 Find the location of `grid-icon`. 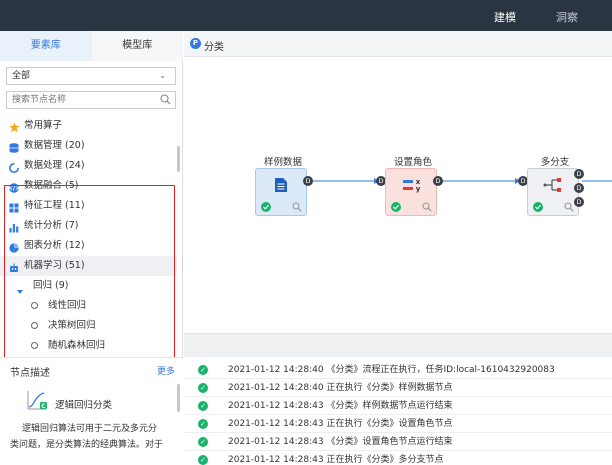

grid-icon is located at coordinates (14, 207).